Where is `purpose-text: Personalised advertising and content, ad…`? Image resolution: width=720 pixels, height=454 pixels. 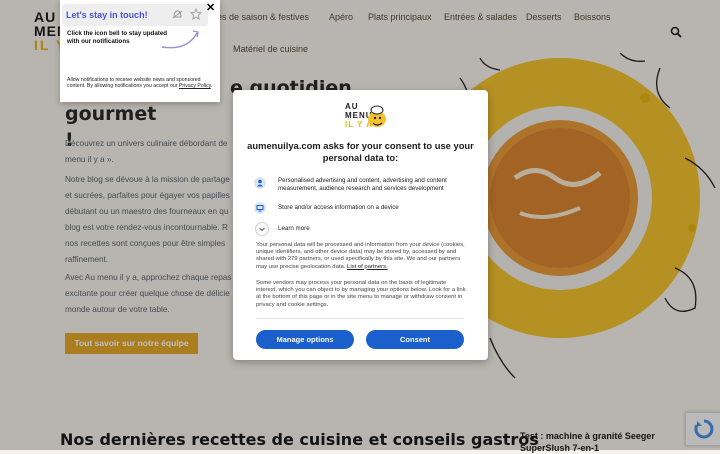 purpose-text: Personalised advertising and content, ad… is located at coordinates (362, 184).